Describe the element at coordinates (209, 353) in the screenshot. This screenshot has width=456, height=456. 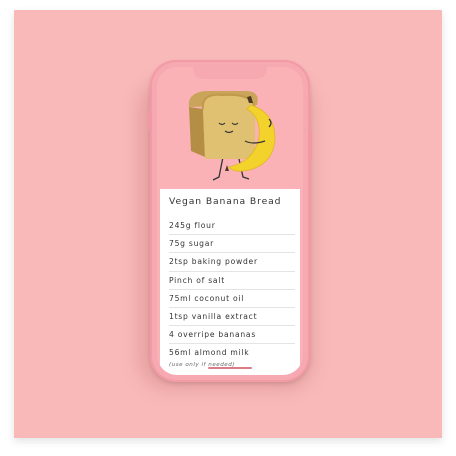
I see `ingredient-item: 56ml almond milk` at that location.